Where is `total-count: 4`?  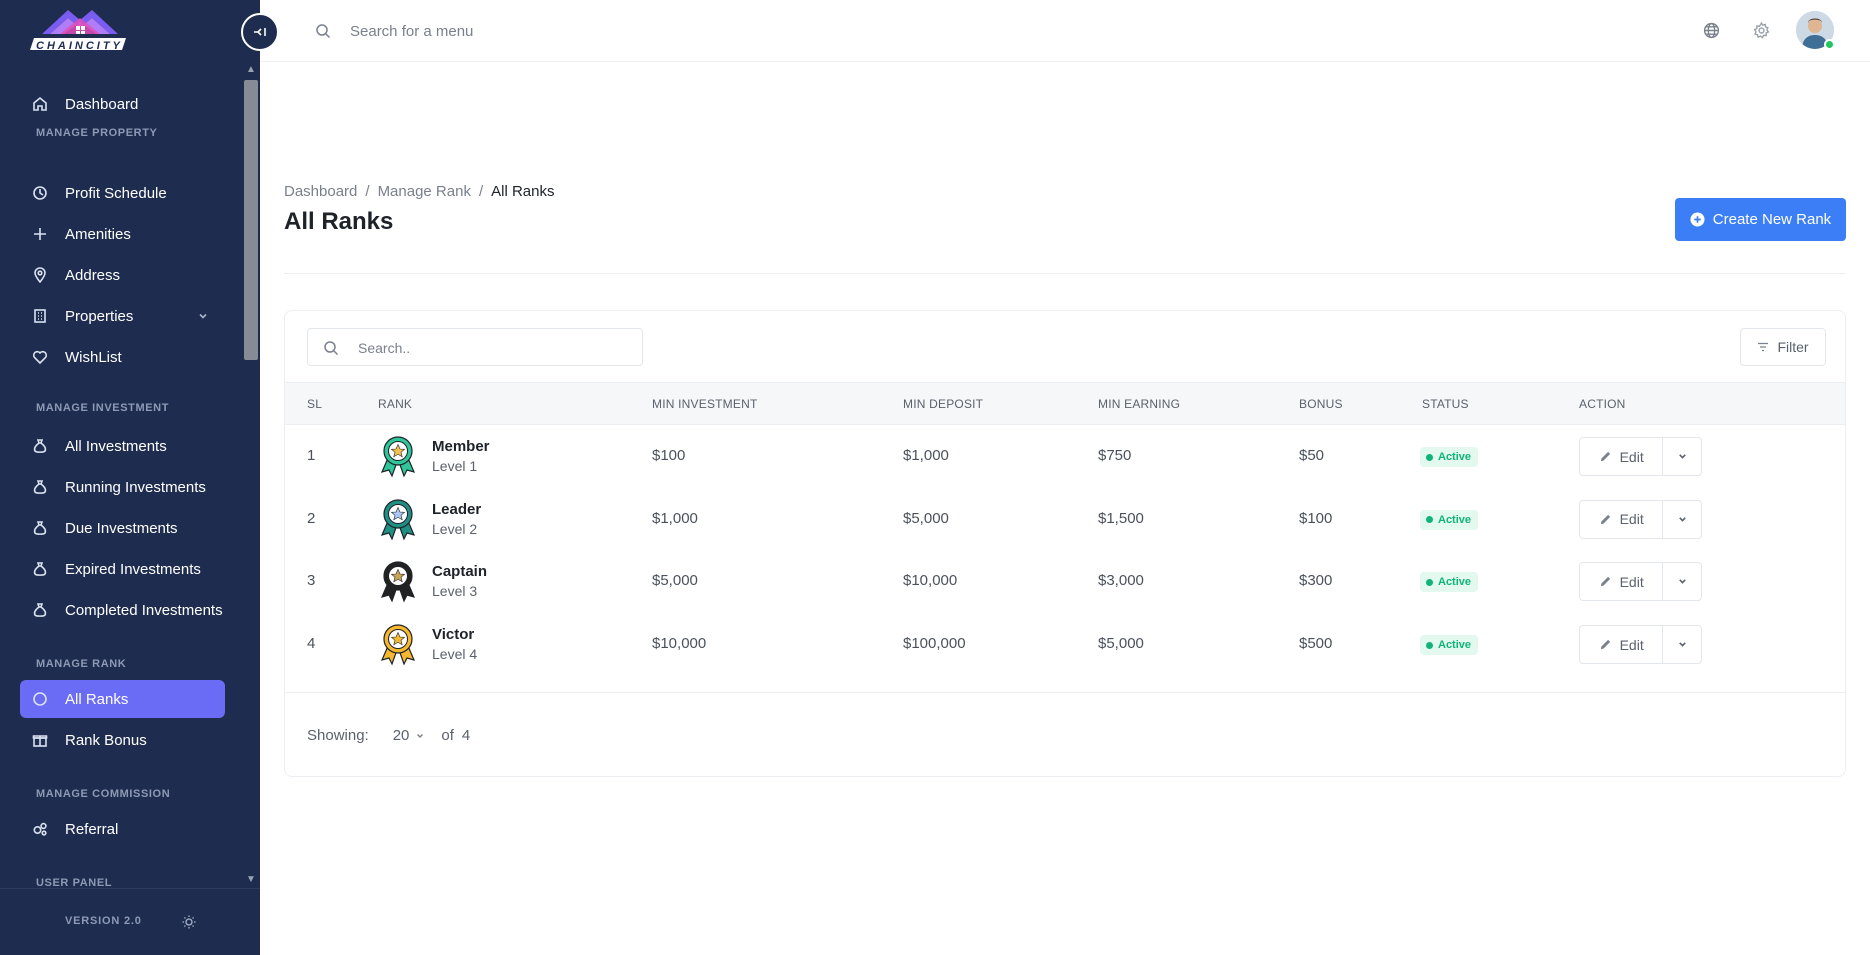 total-count: 4 is located at coordinates (466, 735).